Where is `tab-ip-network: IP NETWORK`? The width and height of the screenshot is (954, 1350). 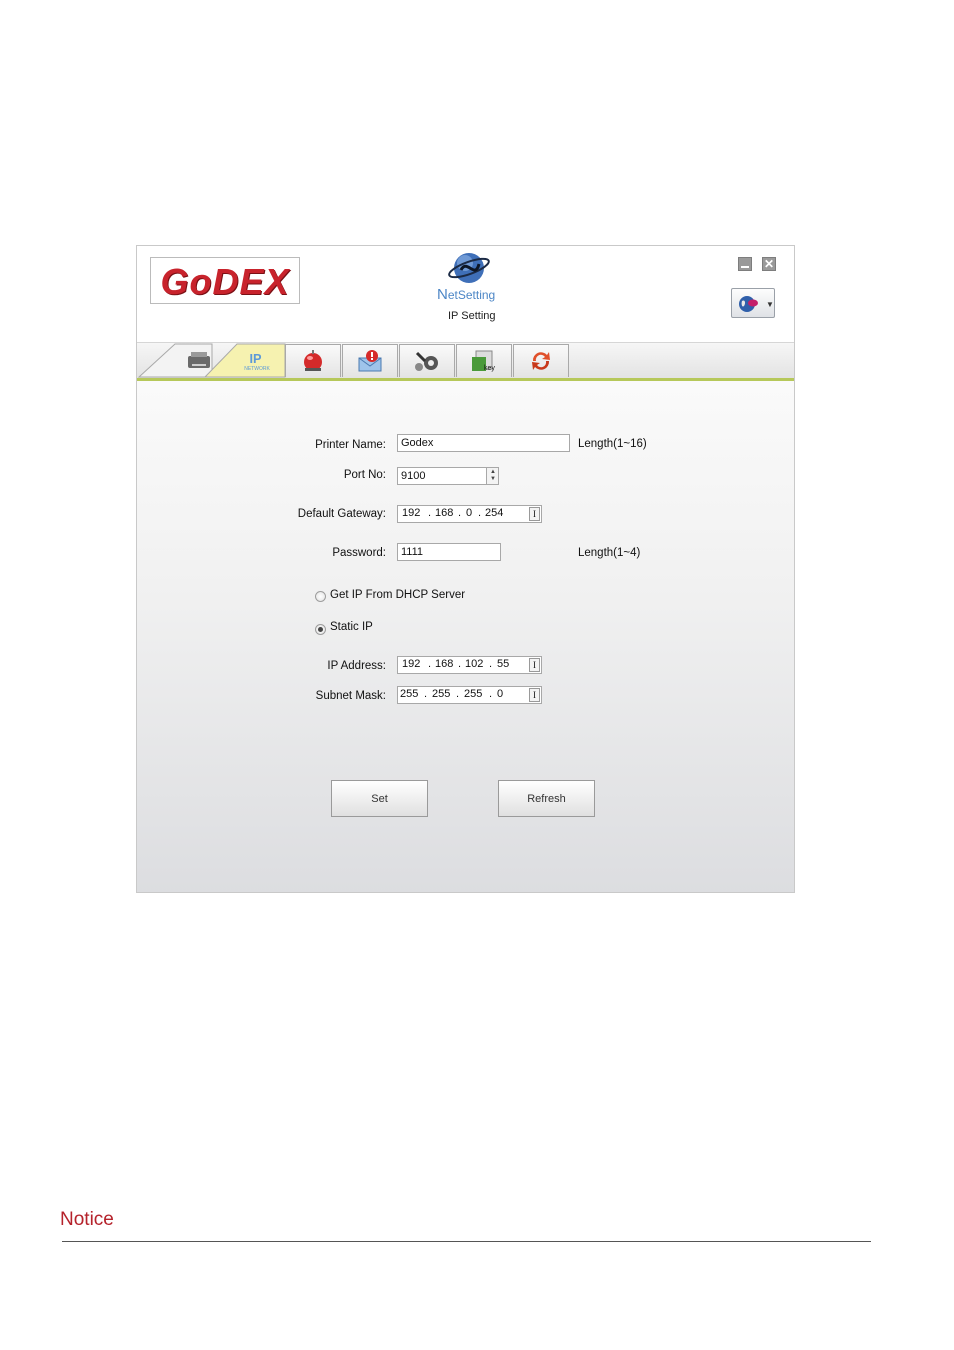 tab-ip-network: IP NETWORK is located at coordinates (257, 360).